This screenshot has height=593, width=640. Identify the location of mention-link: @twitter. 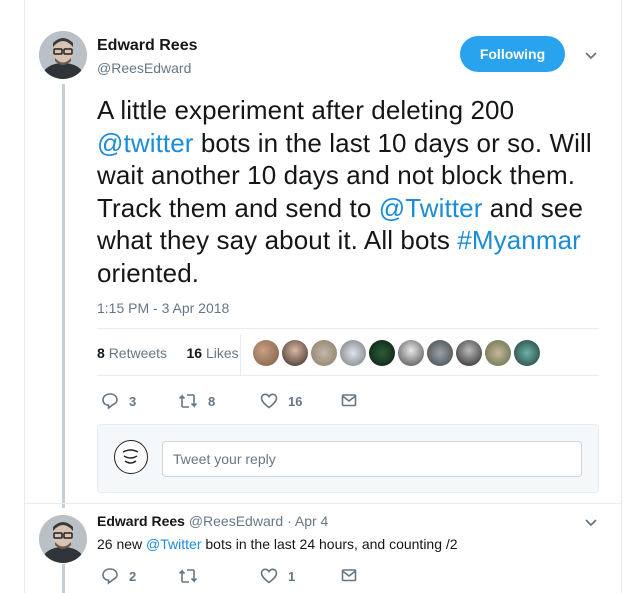
(145, 143).